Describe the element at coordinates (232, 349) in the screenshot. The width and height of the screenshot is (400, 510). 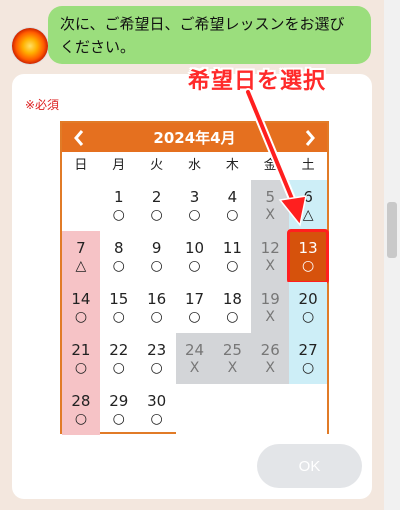
I see `day-number: 25` at that location.